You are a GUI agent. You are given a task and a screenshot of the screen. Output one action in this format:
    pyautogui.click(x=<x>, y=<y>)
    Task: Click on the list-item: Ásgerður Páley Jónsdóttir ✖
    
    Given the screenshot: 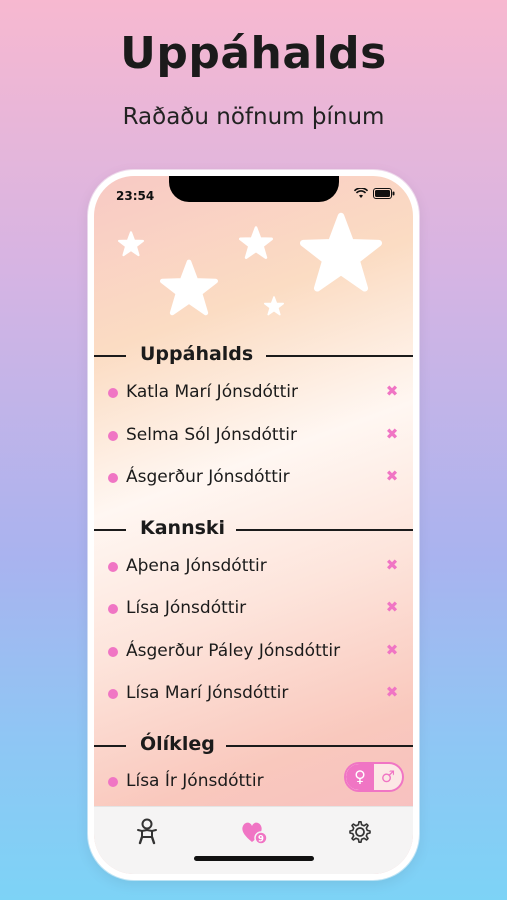 What is the action you would take?
    pyautogui.click(x=253, y=652)
    